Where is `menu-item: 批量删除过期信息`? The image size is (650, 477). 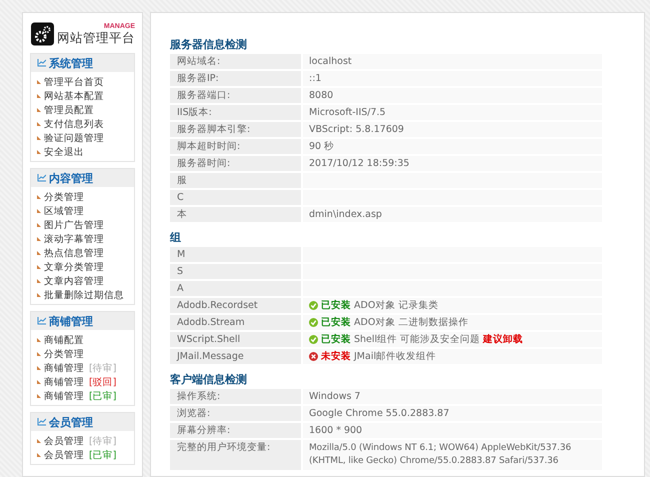
menu-item: 批量删除过期信息 is located at coordinates (84, 295).